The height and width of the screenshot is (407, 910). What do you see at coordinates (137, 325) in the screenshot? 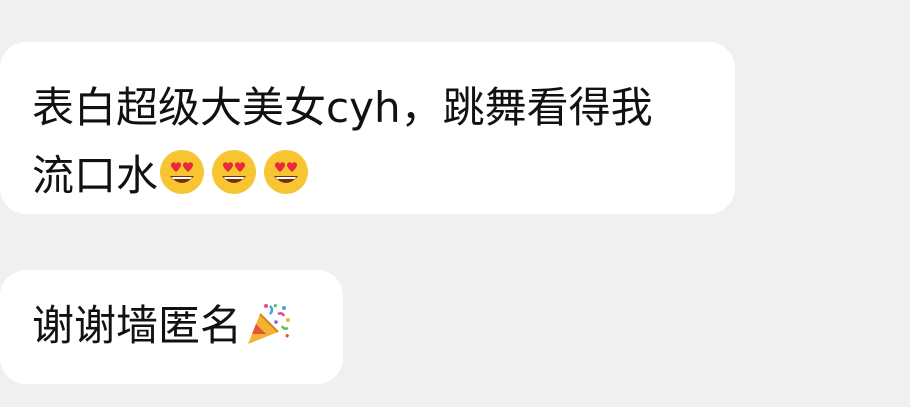
I see `message-text-thanks: 谢谢墙匿名` at bounding box center [137, 325].